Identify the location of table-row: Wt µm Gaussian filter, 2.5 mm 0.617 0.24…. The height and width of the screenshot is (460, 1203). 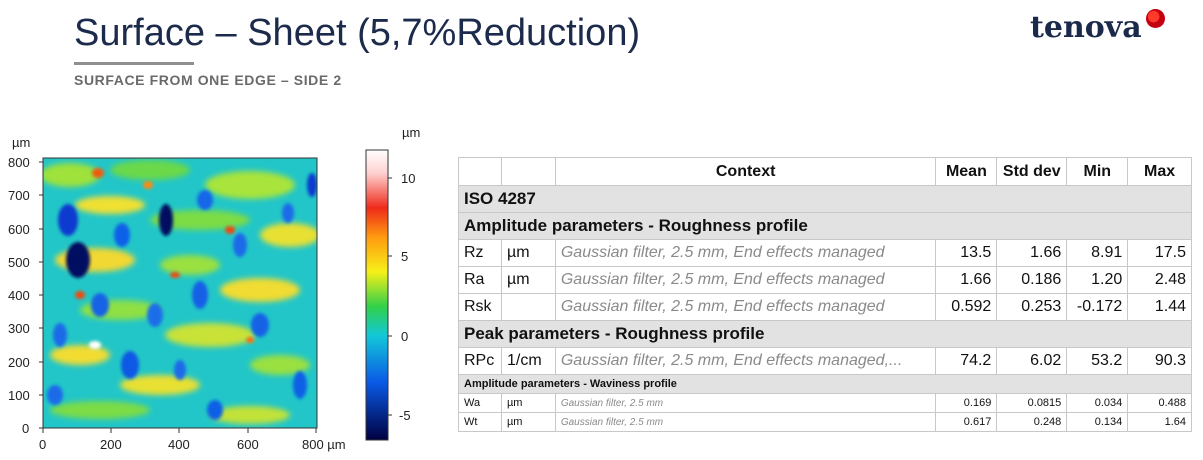
(825, 422).